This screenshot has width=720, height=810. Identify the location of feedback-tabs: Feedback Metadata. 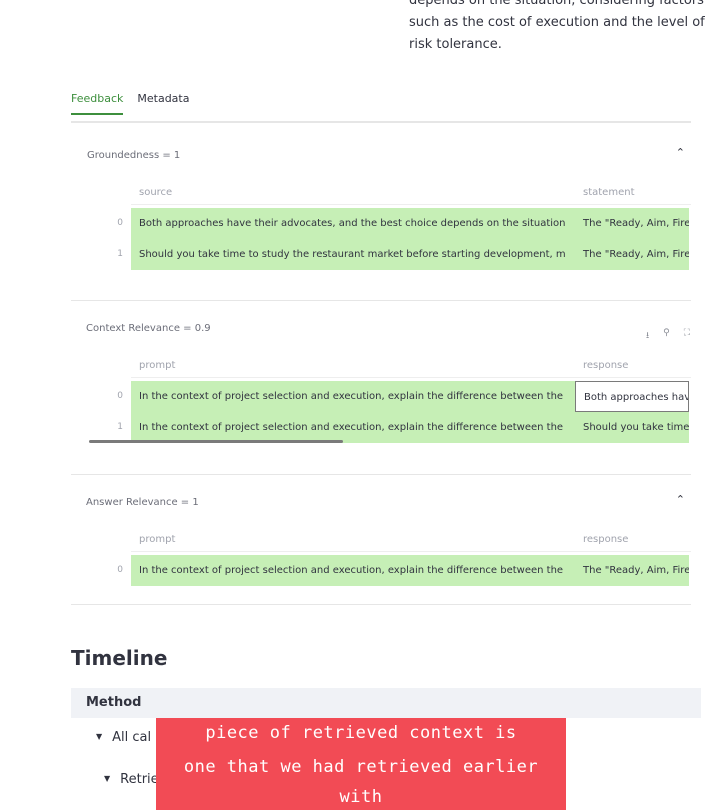
(130, 103).